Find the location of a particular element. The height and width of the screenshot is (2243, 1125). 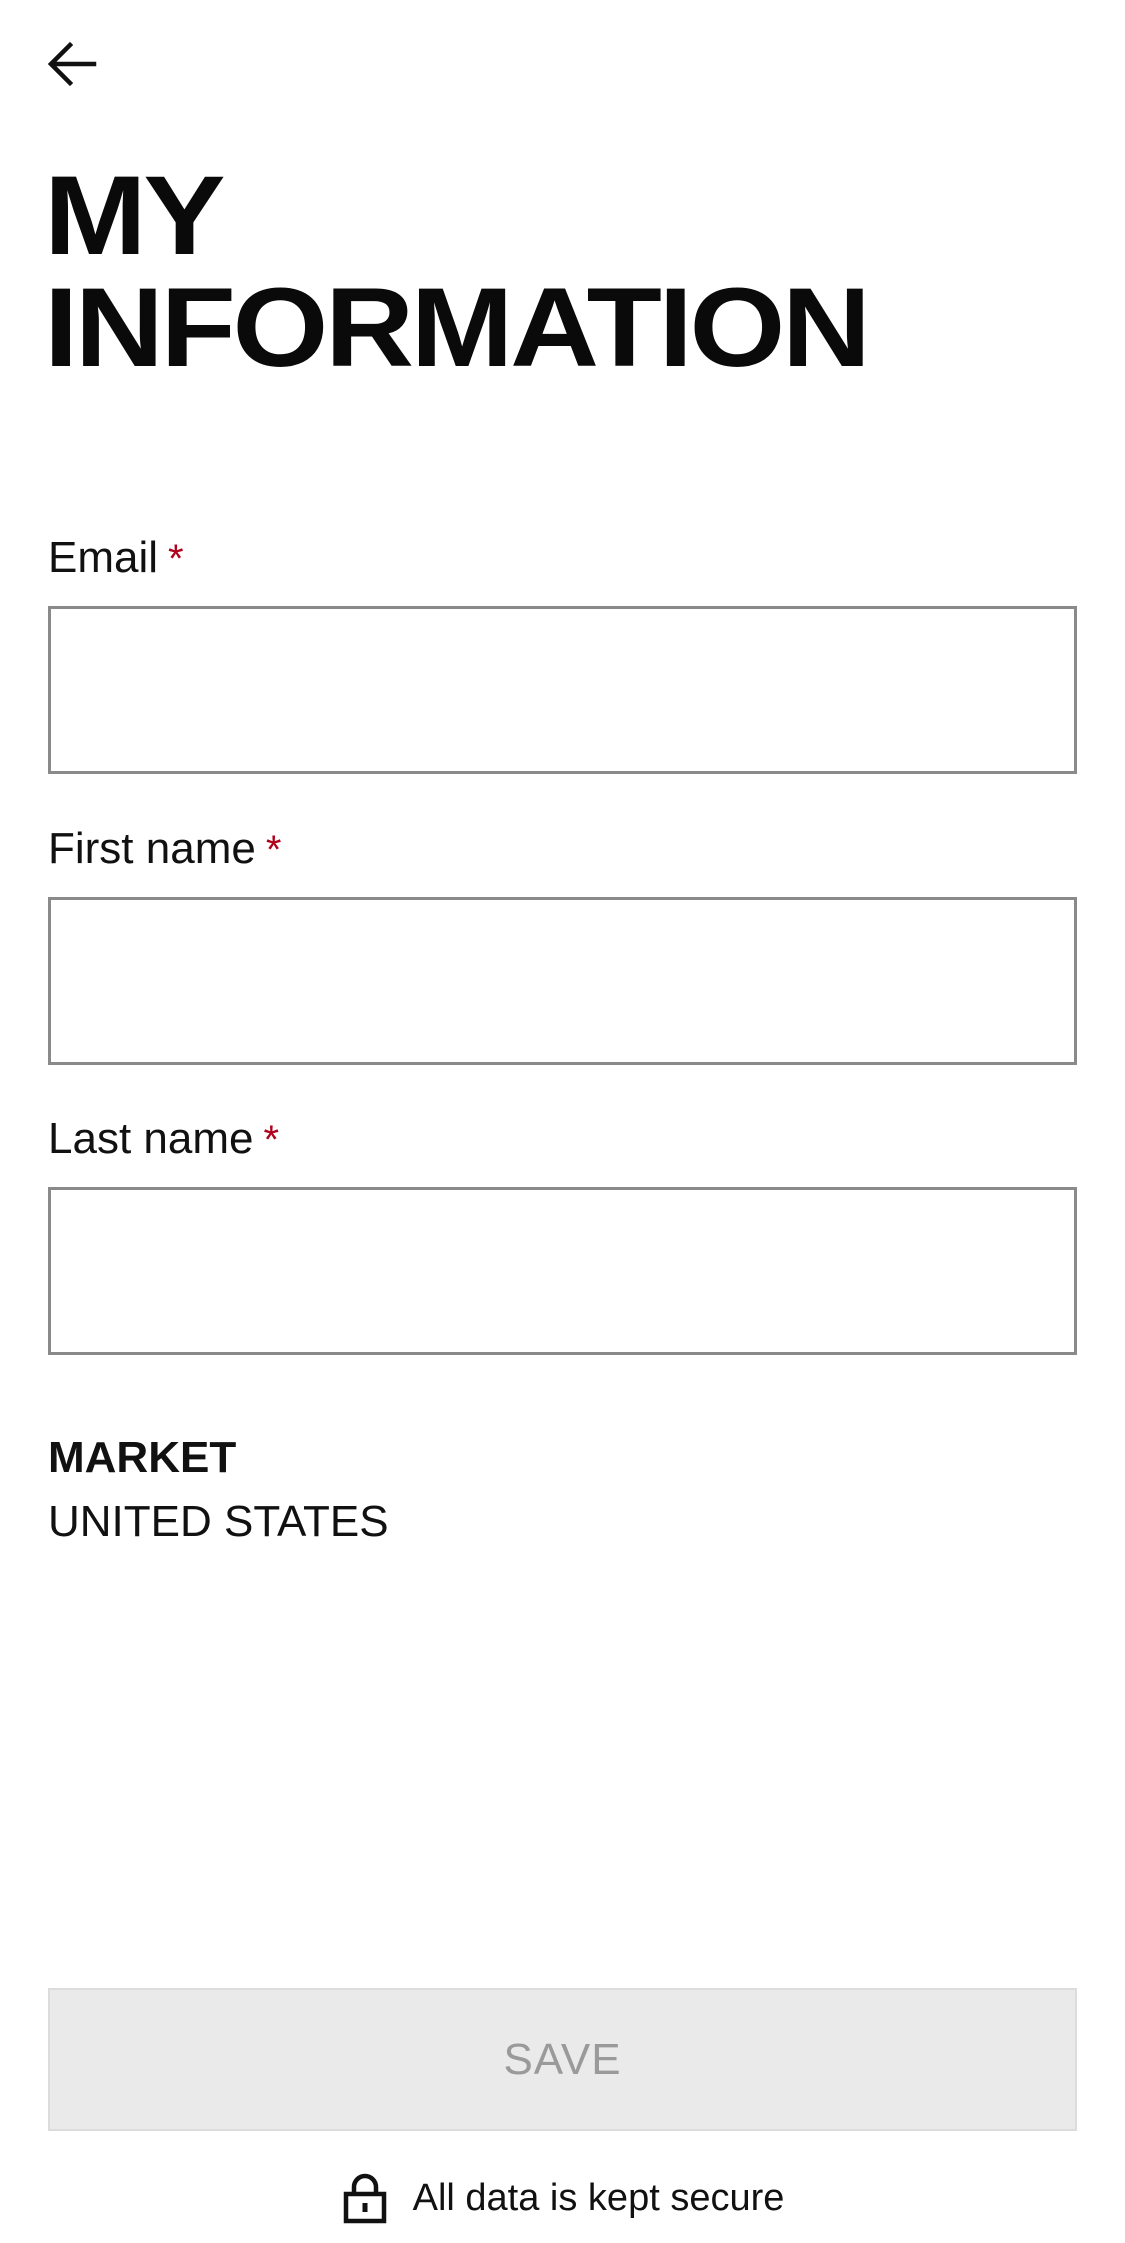

last-name-label: Last name * is located at coordinates (562, 1139).